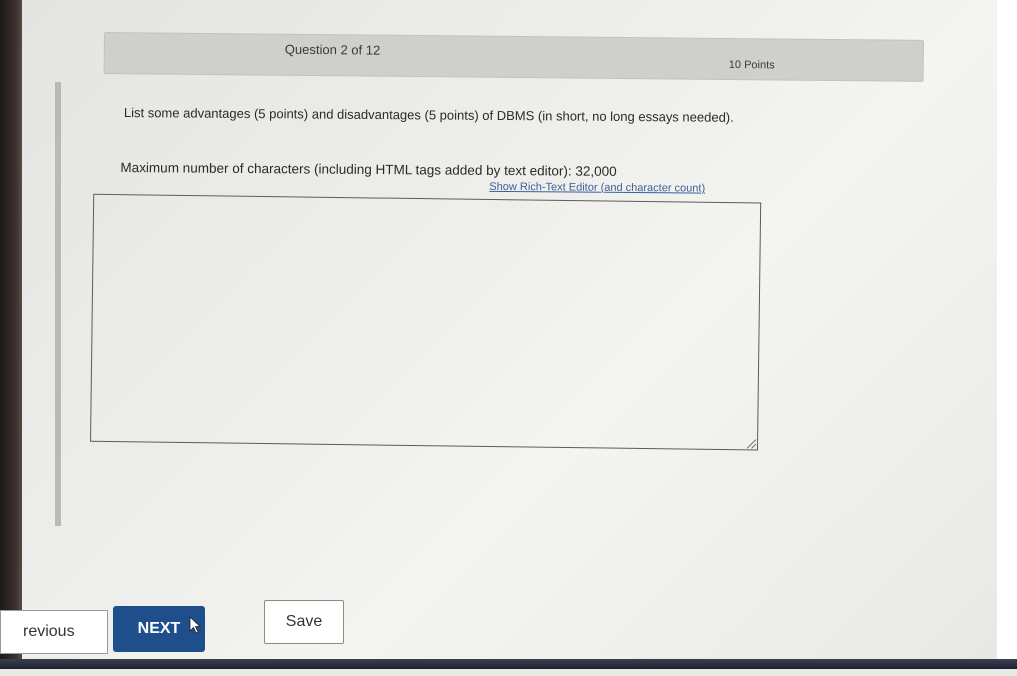 The width and height of the screenshot is (1017, 676). I want to click on next-button: NEXT, so click(159, 629).